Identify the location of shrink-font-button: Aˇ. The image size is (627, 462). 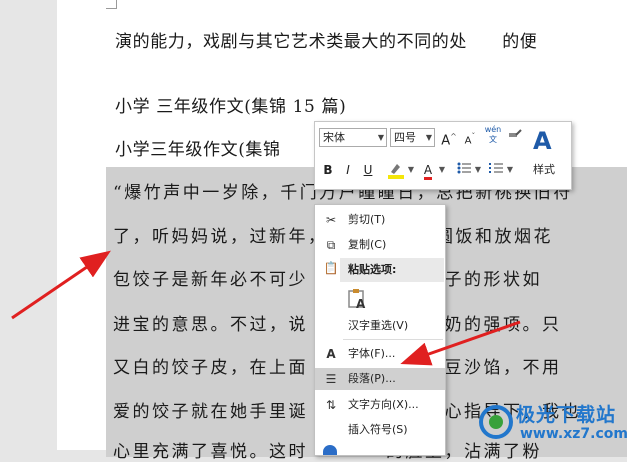
(470, 137).